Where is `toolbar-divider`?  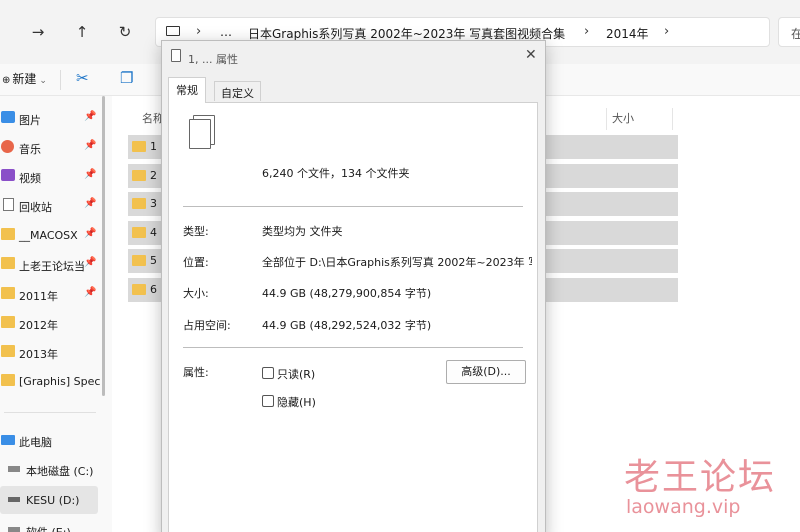
toolbar-divider is located at coordinates (60, 80).